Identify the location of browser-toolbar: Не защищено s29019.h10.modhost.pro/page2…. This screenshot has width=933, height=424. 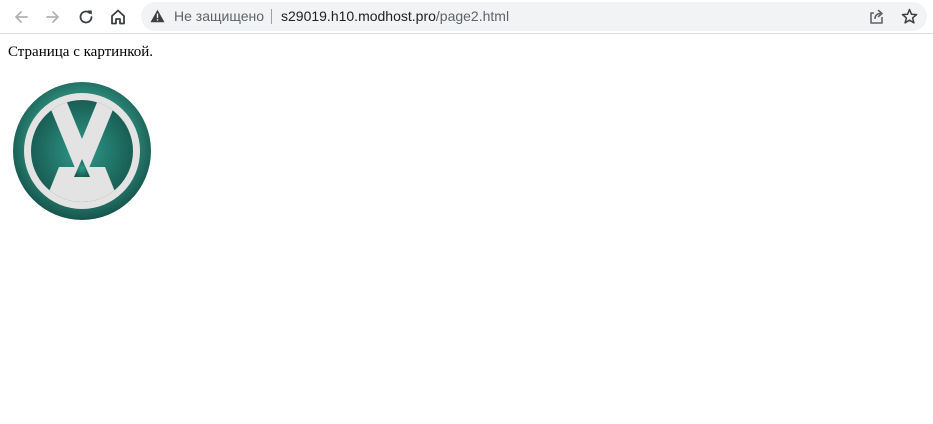
(466, 17).